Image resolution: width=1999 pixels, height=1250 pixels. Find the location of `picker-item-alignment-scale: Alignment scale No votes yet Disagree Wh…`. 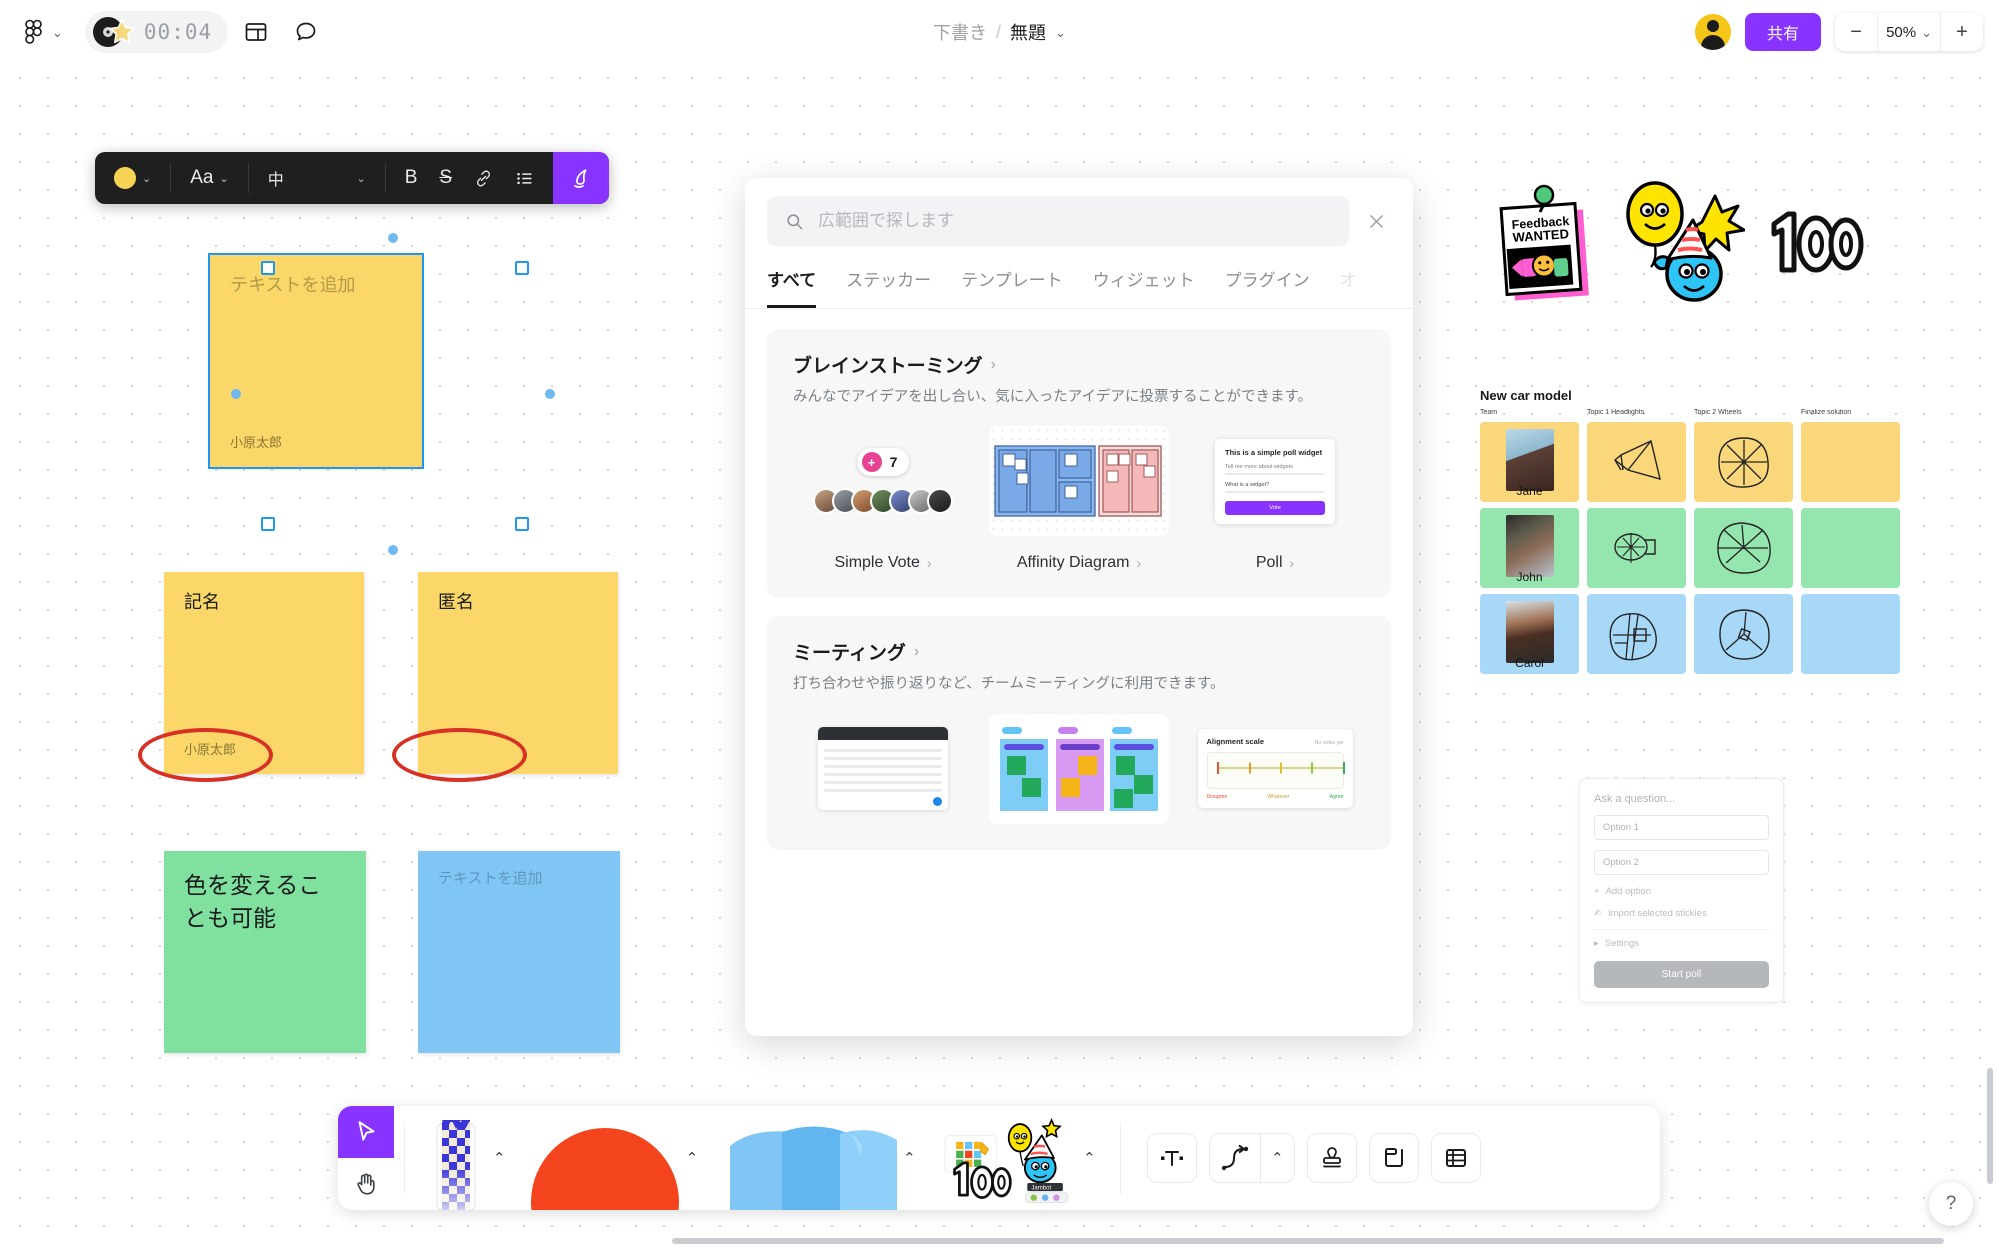

picker-item-alignment-scale: Alignment scale No votes yet Disagree Wh… is located at coordinates (1275, 769).